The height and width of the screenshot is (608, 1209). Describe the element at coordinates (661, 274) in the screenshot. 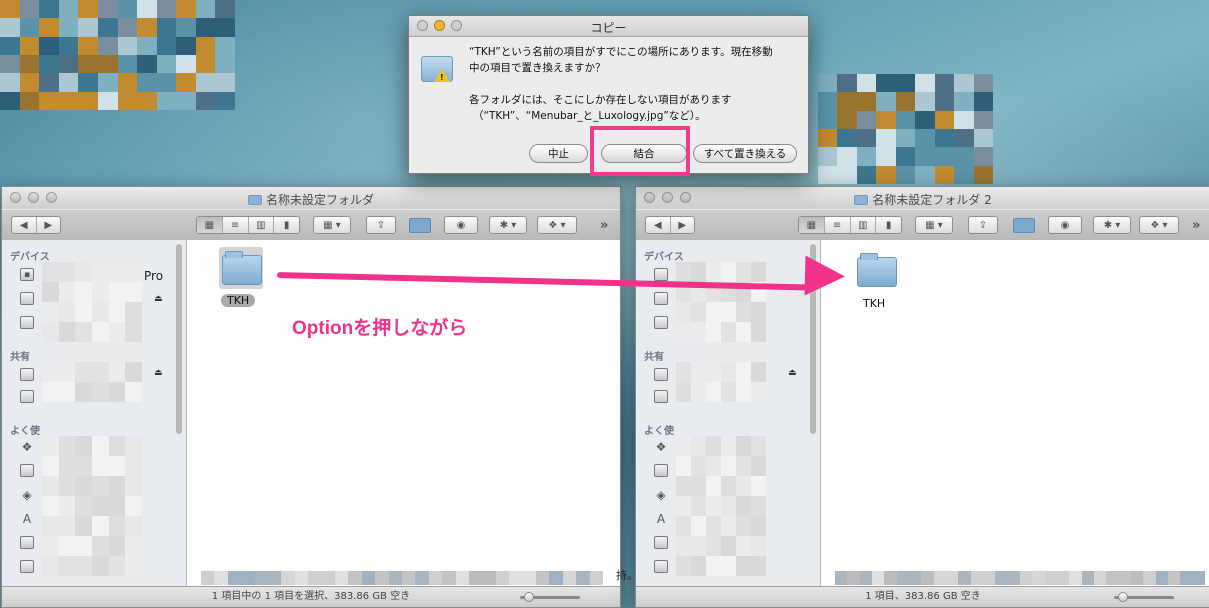

I see `computer-icon` at that location.